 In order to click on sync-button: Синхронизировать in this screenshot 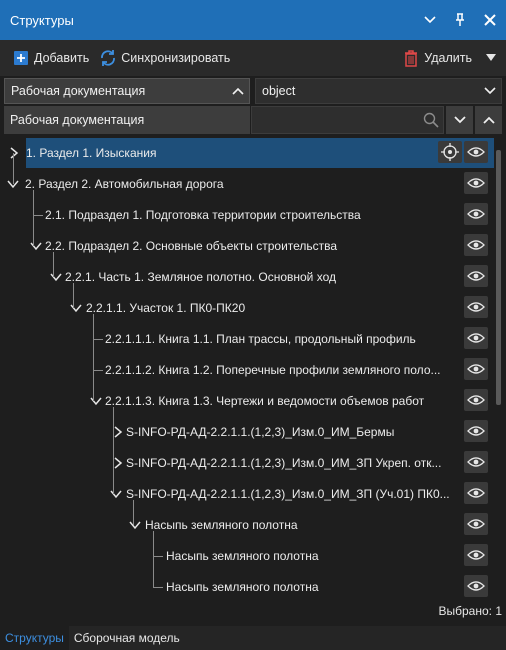, I will do `click(164, 58)`.